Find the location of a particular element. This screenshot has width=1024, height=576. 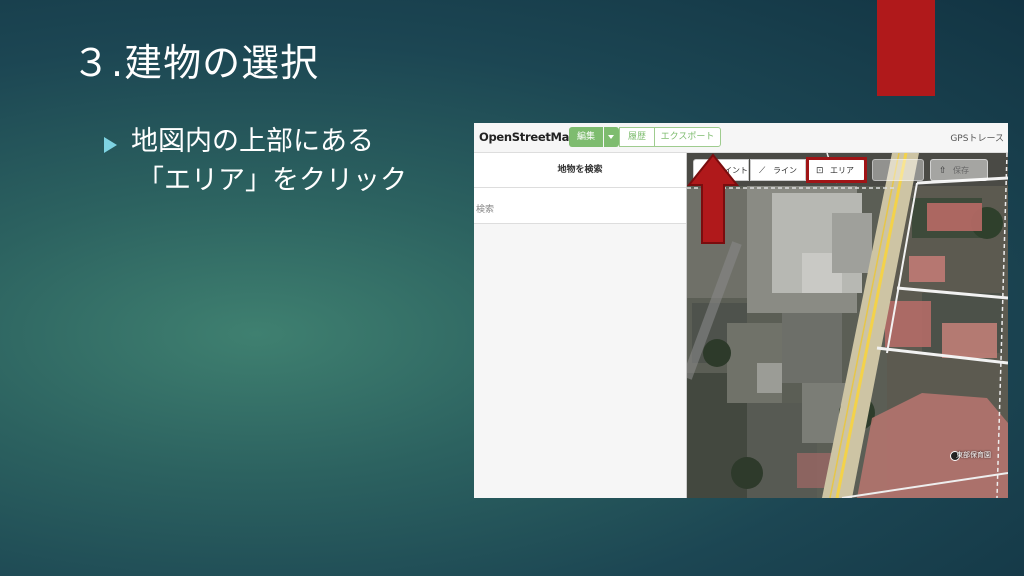

osm-topbar: OpenStreetMap 編集 履歴 エクスポート GPSトレース is located at coordinates (741, 138).